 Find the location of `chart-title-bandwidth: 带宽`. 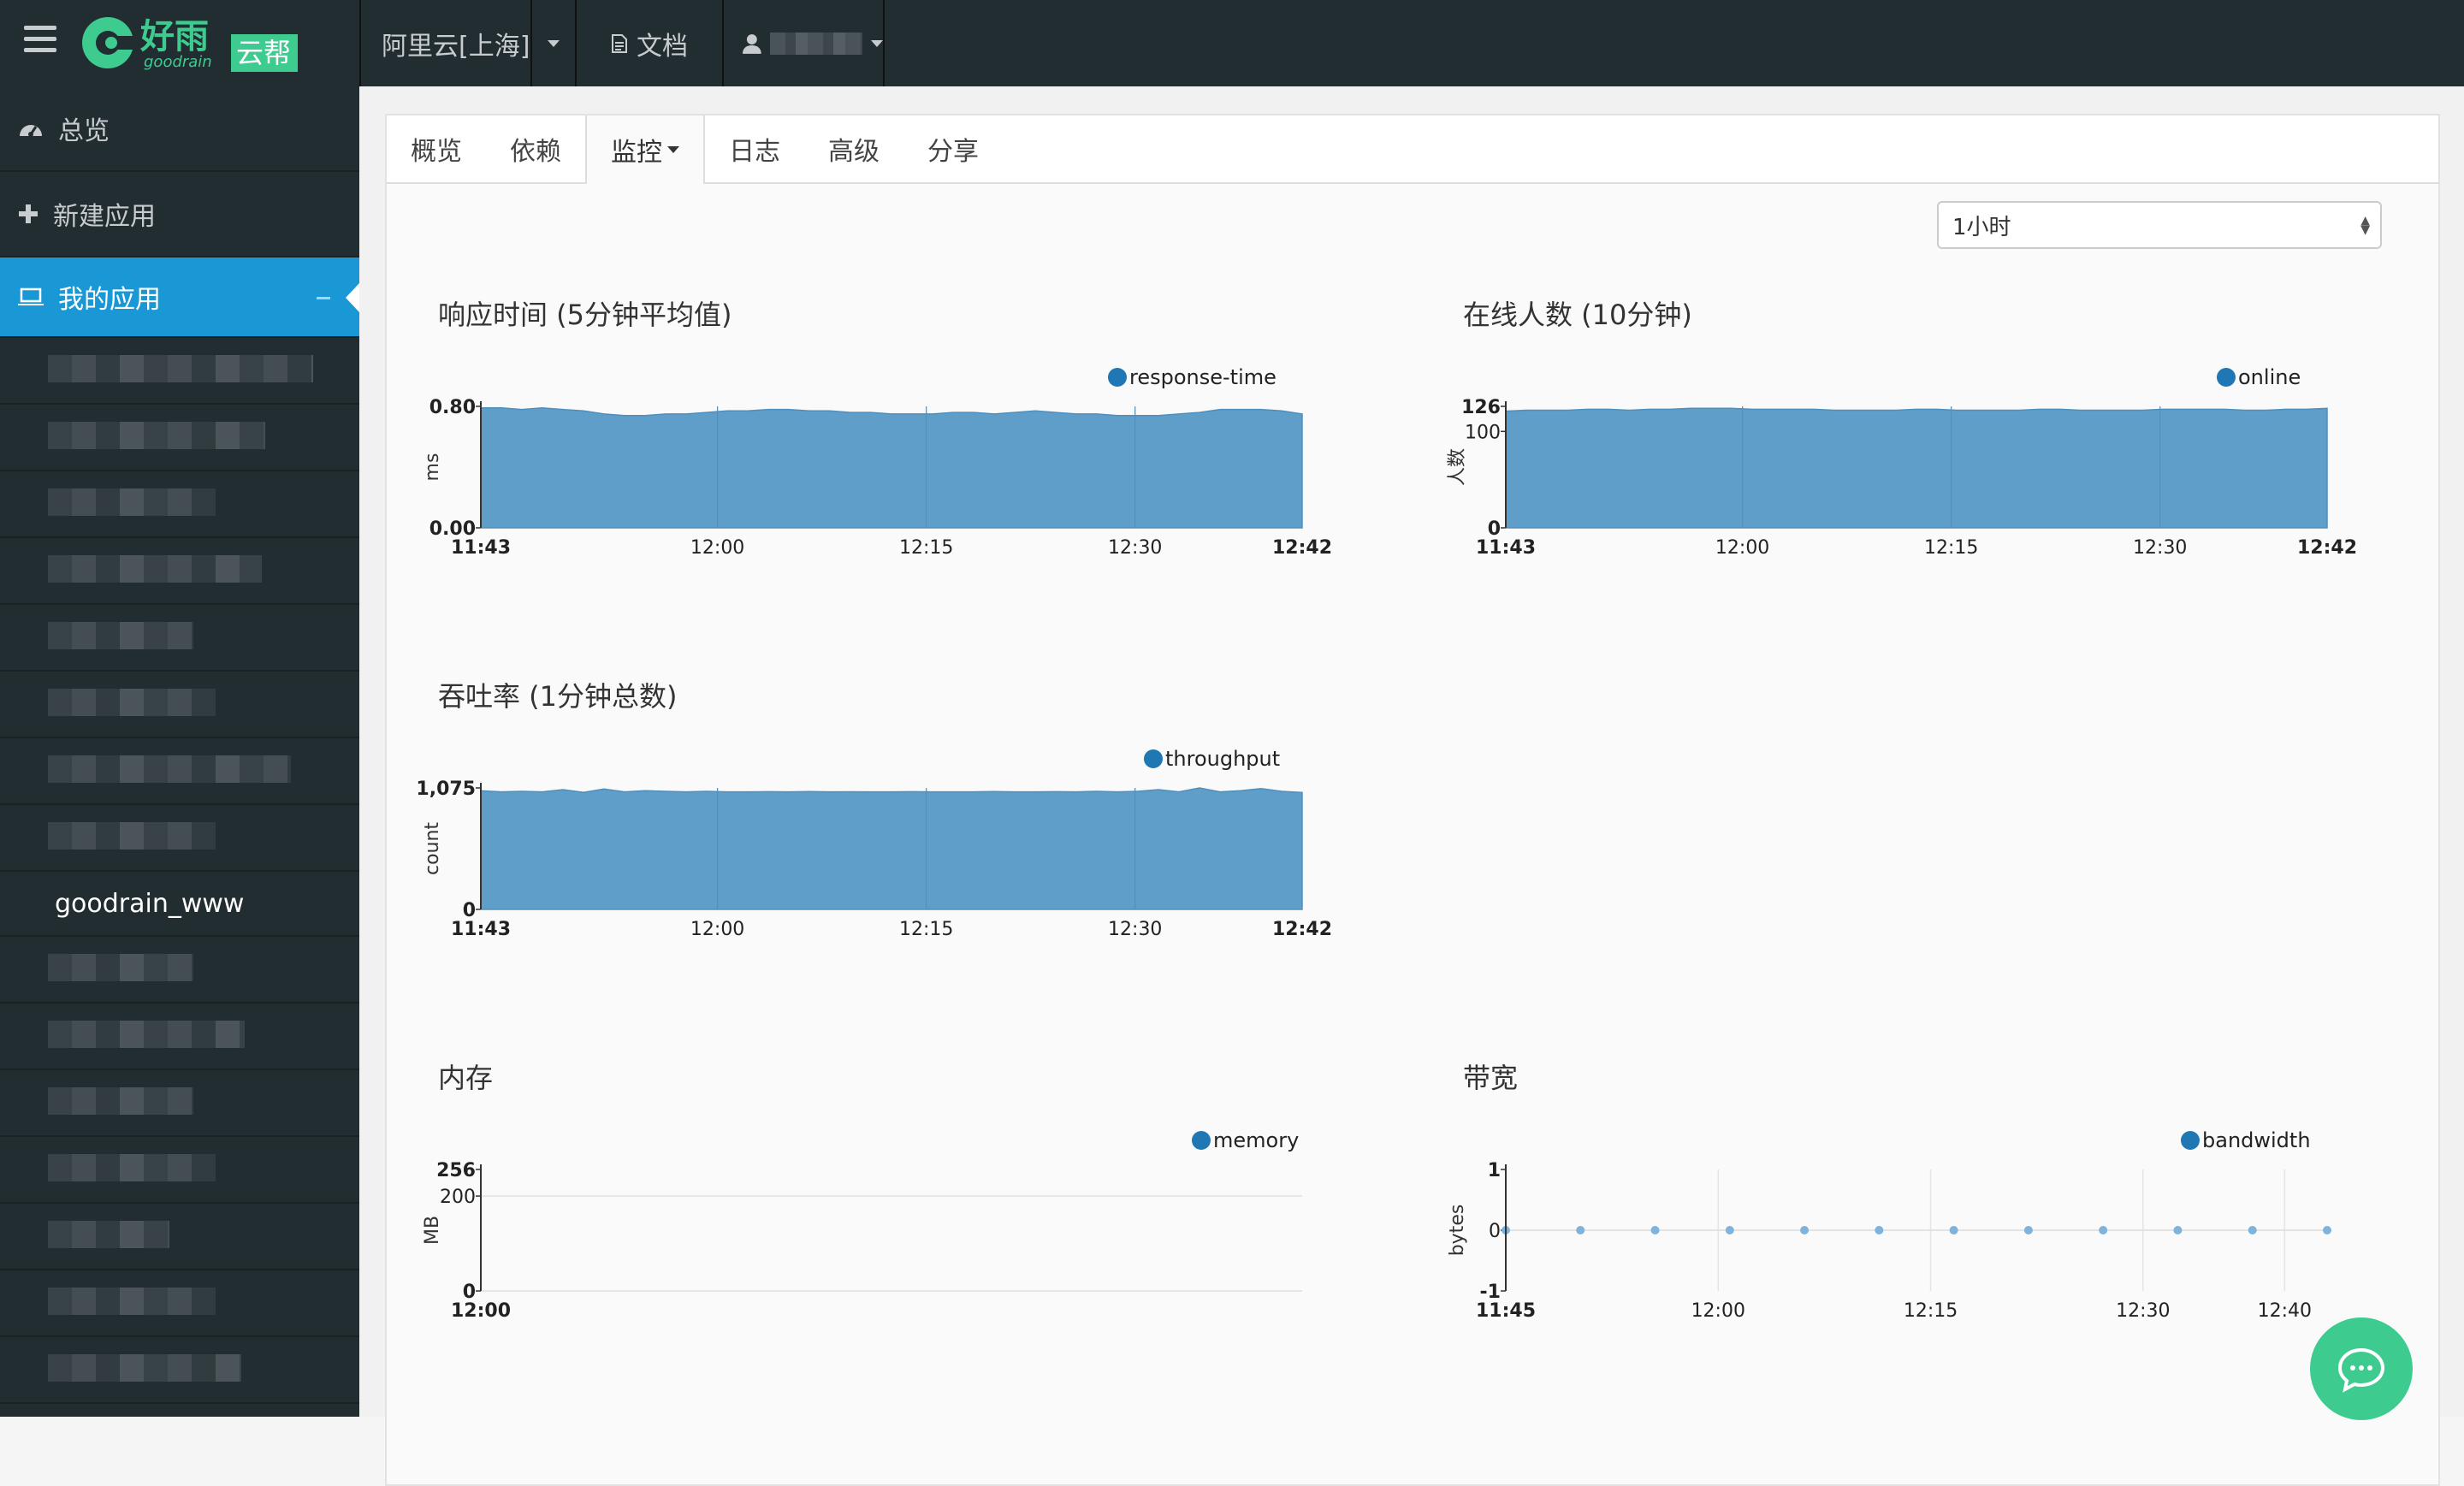

chart-title-bandwidth: 带宽 is located at coordinates (1491, 1078).